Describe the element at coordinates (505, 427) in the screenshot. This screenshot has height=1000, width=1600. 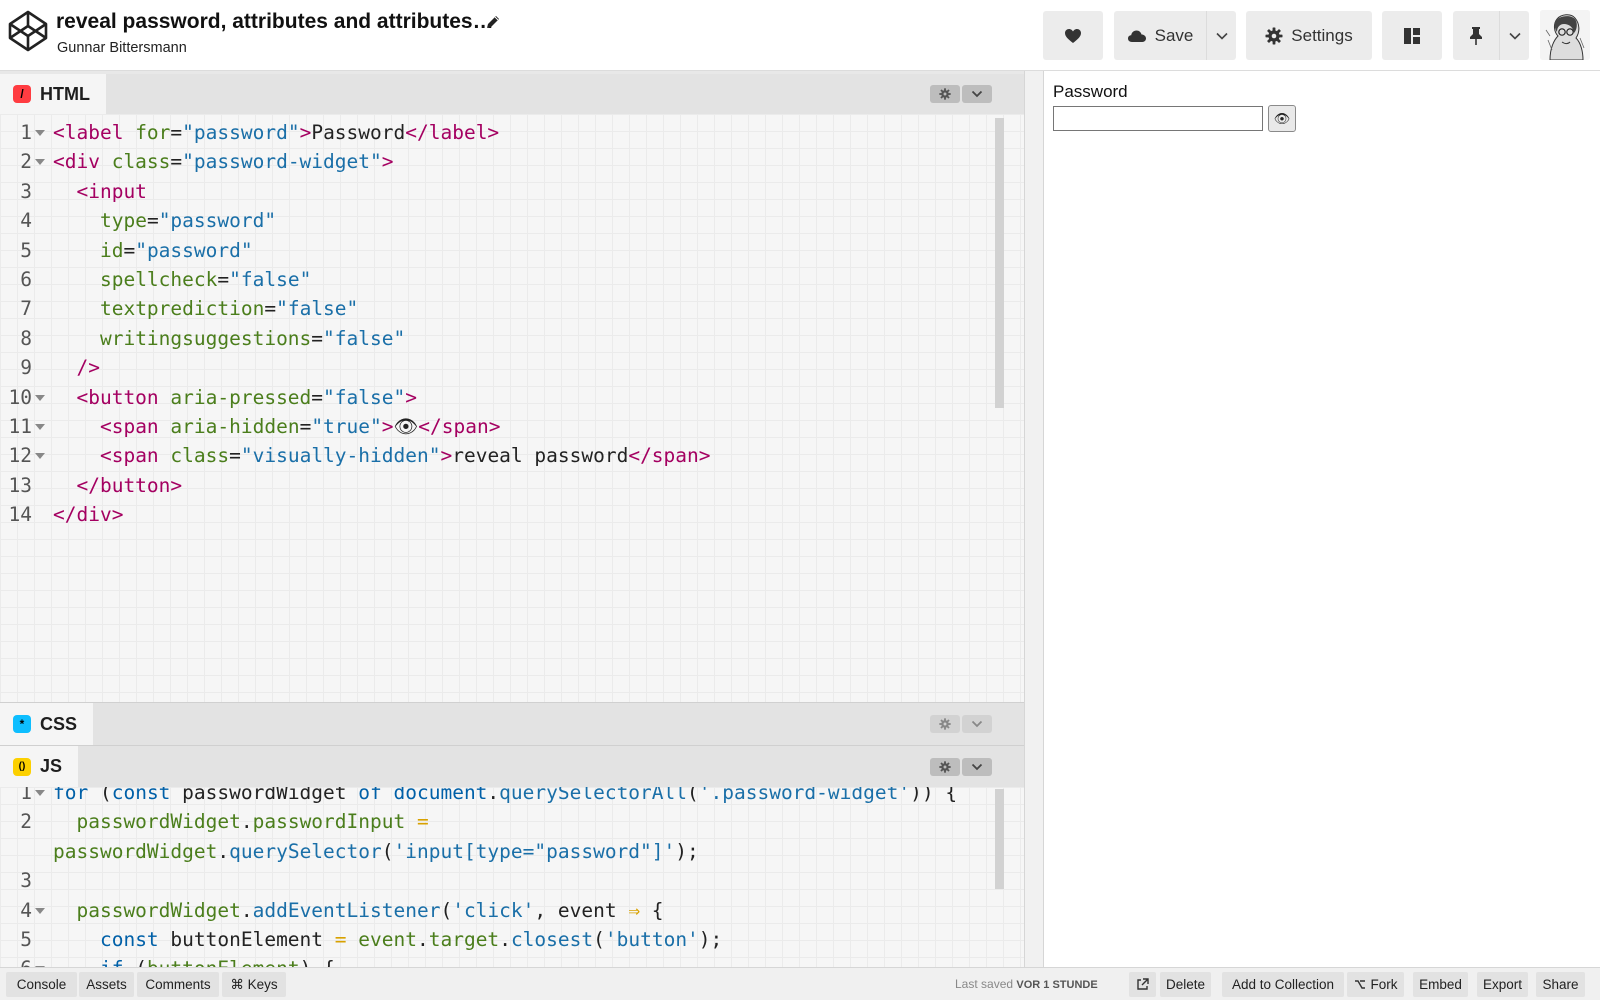
I see `code-line: 11 <span aria-hidden="true">👁</span>` at that location.